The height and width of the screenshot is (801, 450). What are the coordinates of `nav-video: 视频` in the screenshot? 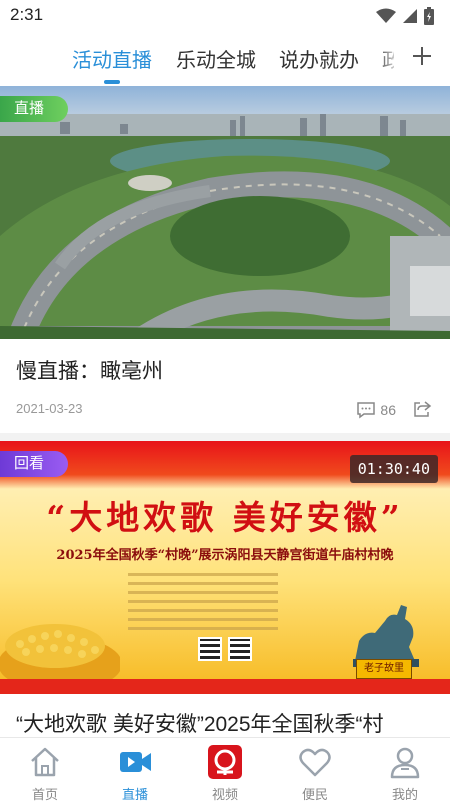 It's located at (225, 771).